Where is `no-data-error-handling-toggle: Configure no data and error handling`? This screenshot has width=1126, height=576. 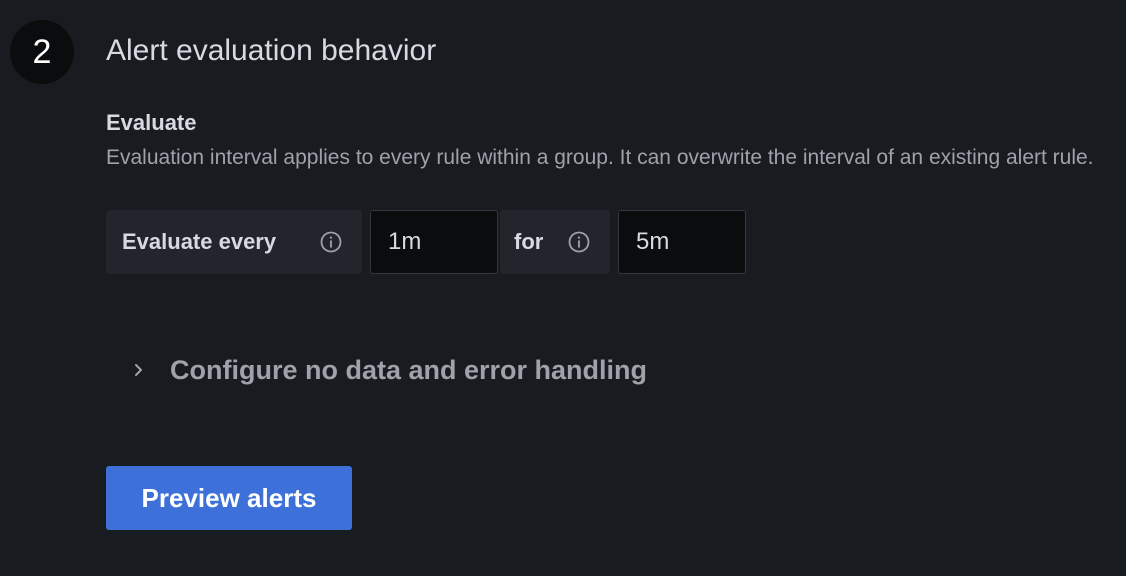 no-data-error-handling-toggle: Configure no data and error handling is located at coordinates (386, 370).